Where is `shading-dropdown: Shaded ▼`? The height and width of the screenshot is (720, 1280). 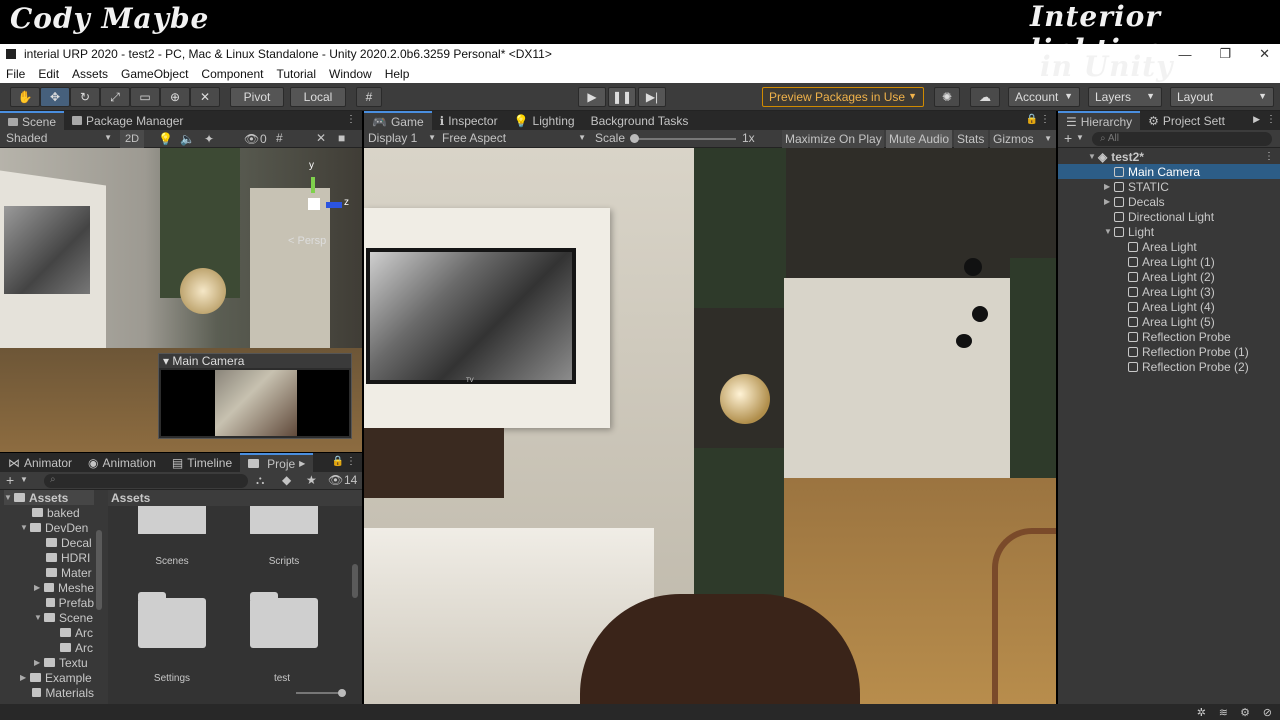 shading-dropdown: Shaded ▼ is located at coordinates (60, 138).